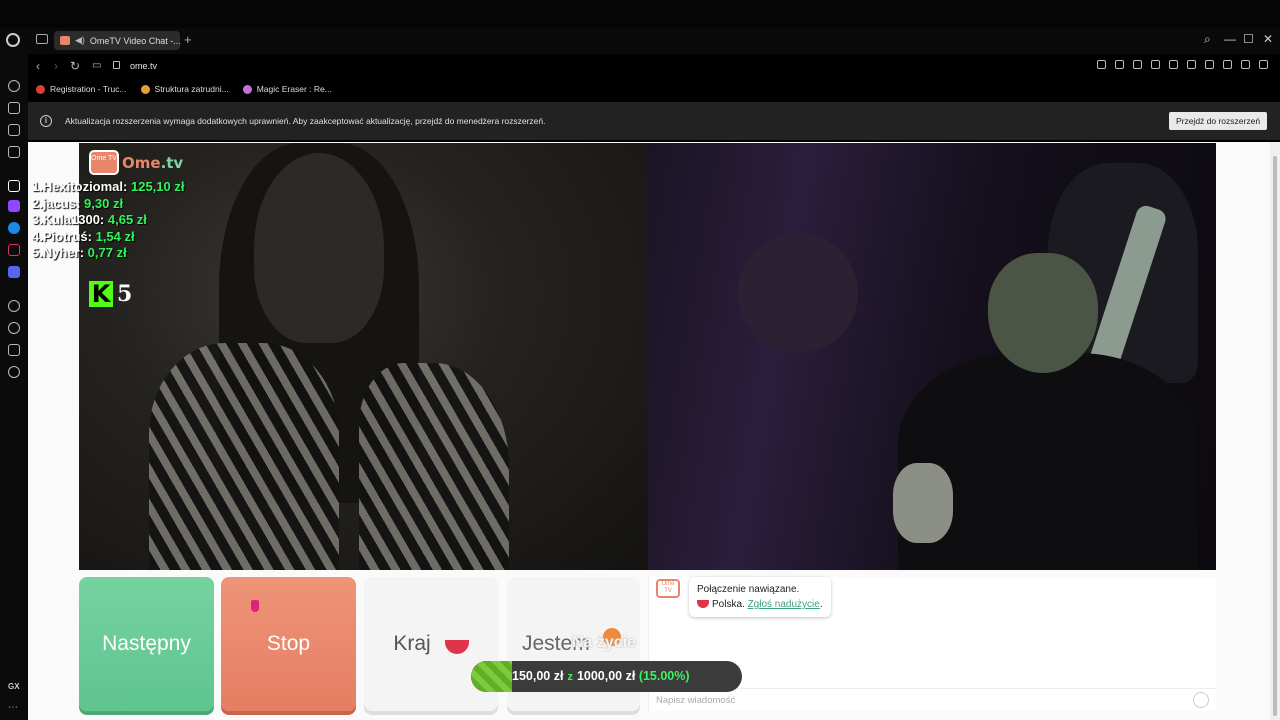 The width and height of the screenshot is (1280, 720). What do you see at coordinates (491, 676) in the screenshot?
I see `goal-progress-fill` at bounding box center [491, 676].